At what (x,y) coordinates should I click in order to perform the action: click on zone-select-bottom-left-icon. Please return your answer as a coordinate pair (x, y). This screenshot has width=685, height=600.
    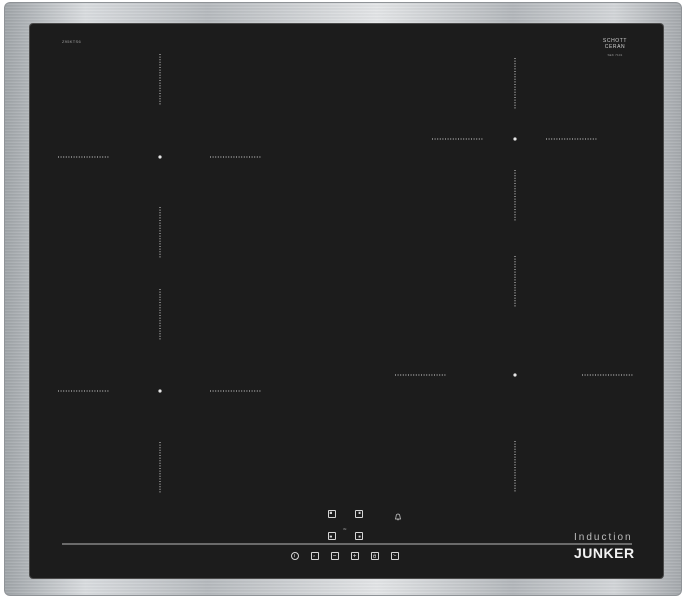
    Looking at the image, I should click on (332, 536).